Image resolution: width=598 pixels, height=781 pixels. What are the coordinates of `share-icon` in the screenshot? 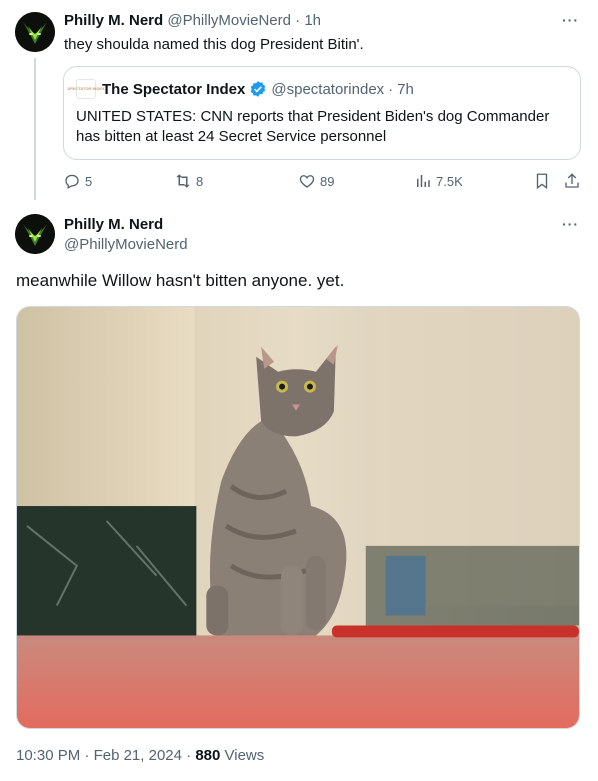 It's located at (572, 180).